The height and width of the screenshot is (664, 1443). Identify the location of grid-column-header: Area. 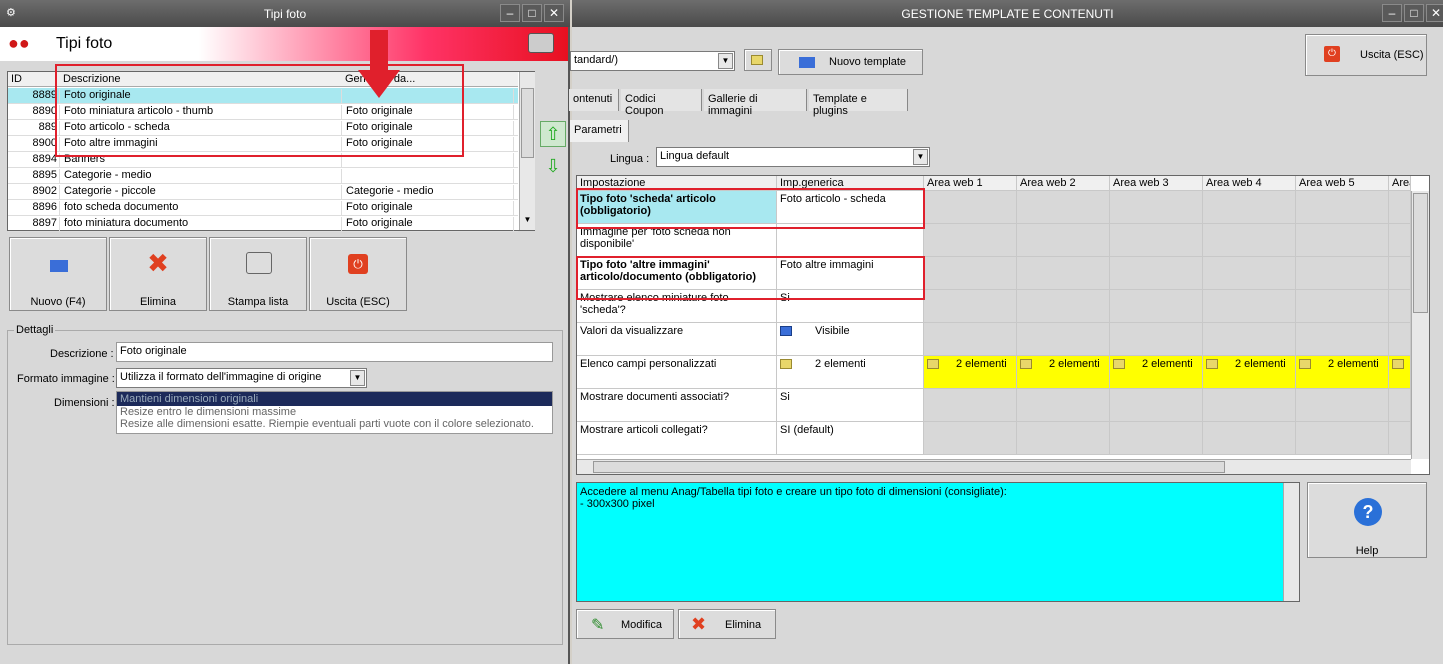
(1400, 183).